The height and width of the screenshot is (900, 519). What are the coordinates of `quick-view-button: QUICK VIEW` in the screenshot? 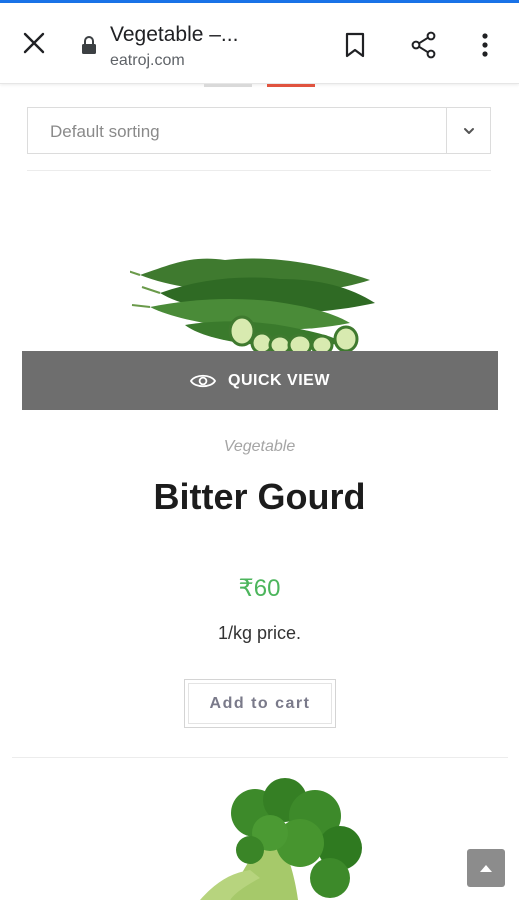 It's located at (260, 380).